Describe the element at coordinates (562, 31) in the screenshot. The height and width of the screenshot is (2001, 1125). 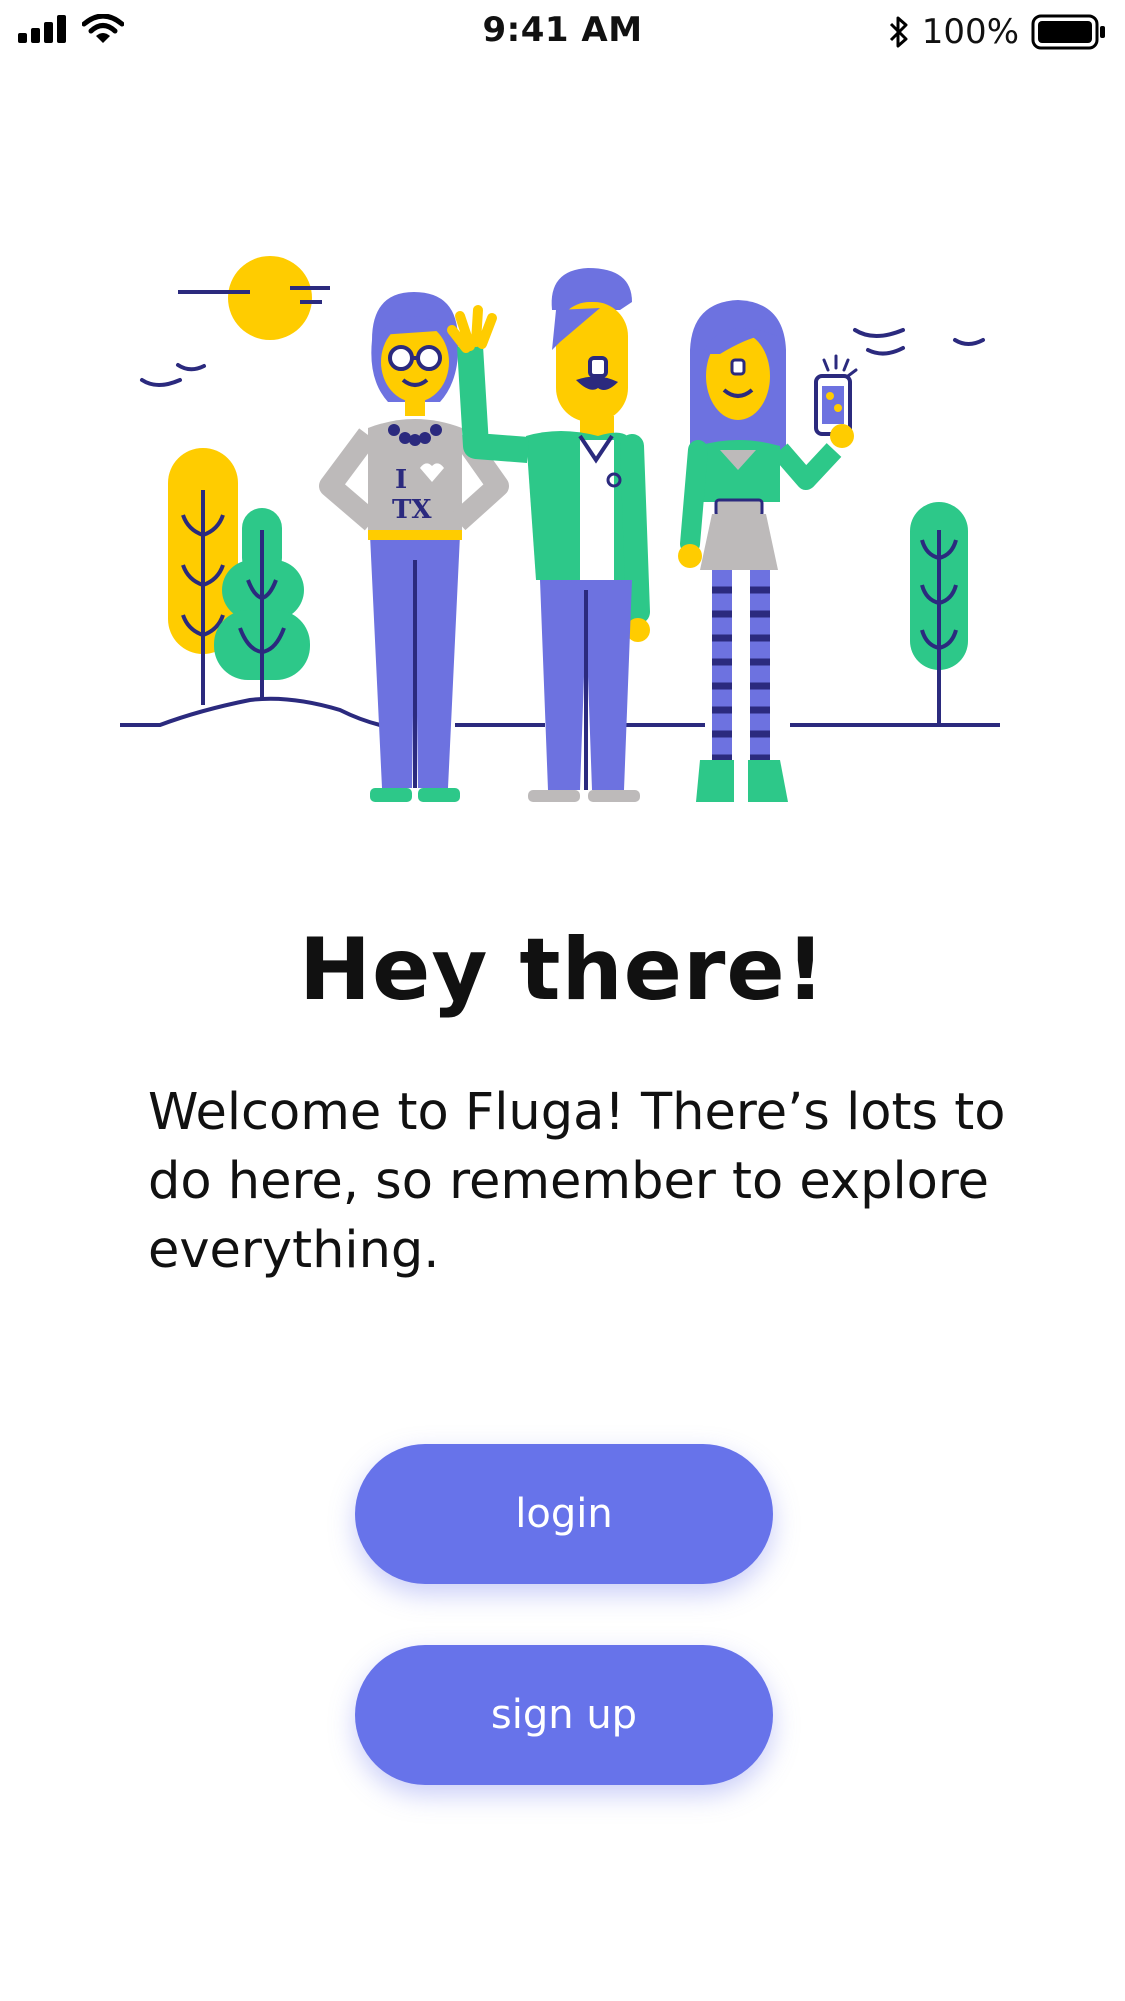
I see `status-bar: 9:41 AM 100%` at that location.